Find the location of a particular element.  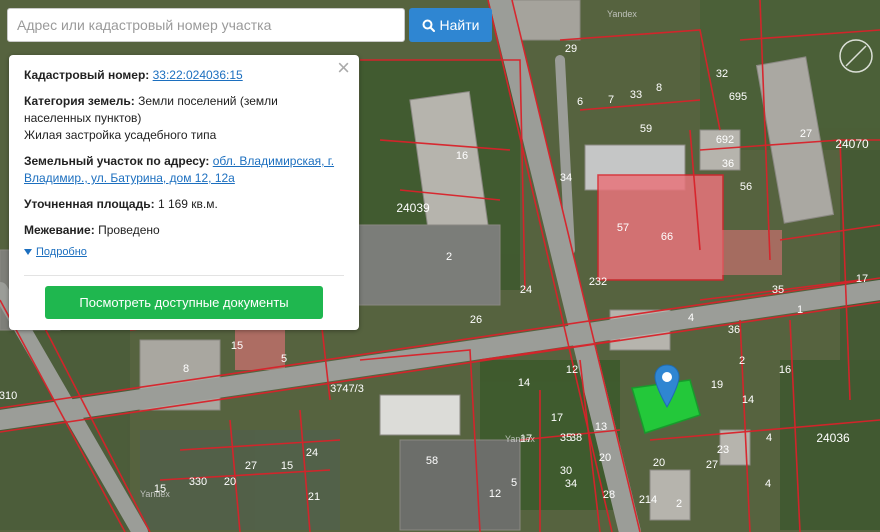

map-label: 24070 is located at coordinates (852, 144).